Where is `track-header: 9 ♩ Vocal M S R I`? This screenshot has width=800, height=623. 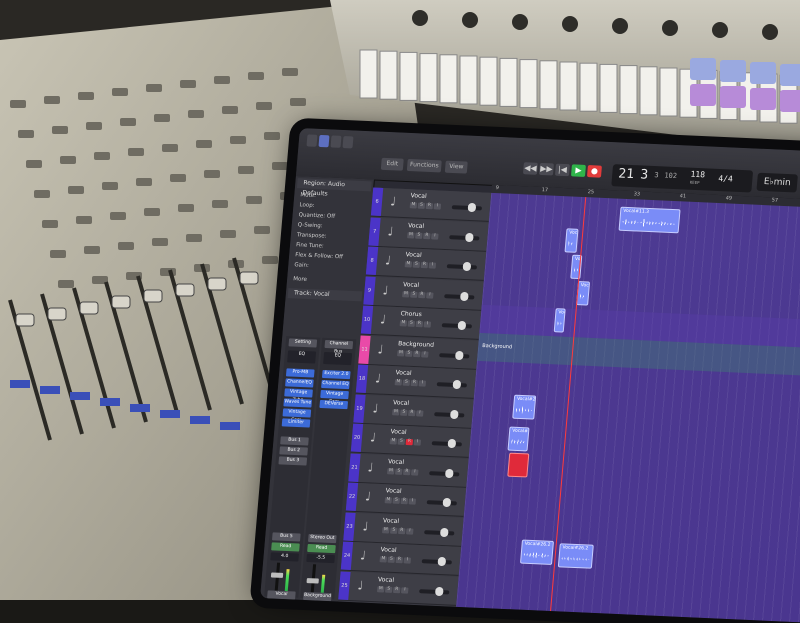 track-header: 9 ♩ Vocal M S R I is located at coordinates (423, 293).